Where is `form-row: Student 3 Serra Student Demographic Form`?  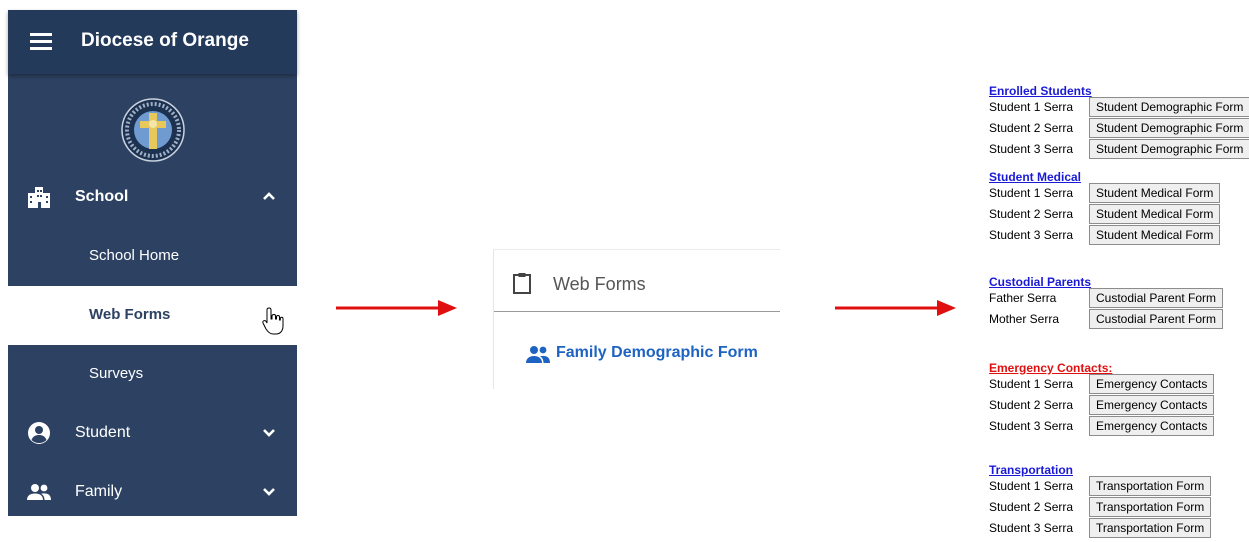
form-row: Student 3 Serra Student Demographic Form is located at coordinates (1119, 148).